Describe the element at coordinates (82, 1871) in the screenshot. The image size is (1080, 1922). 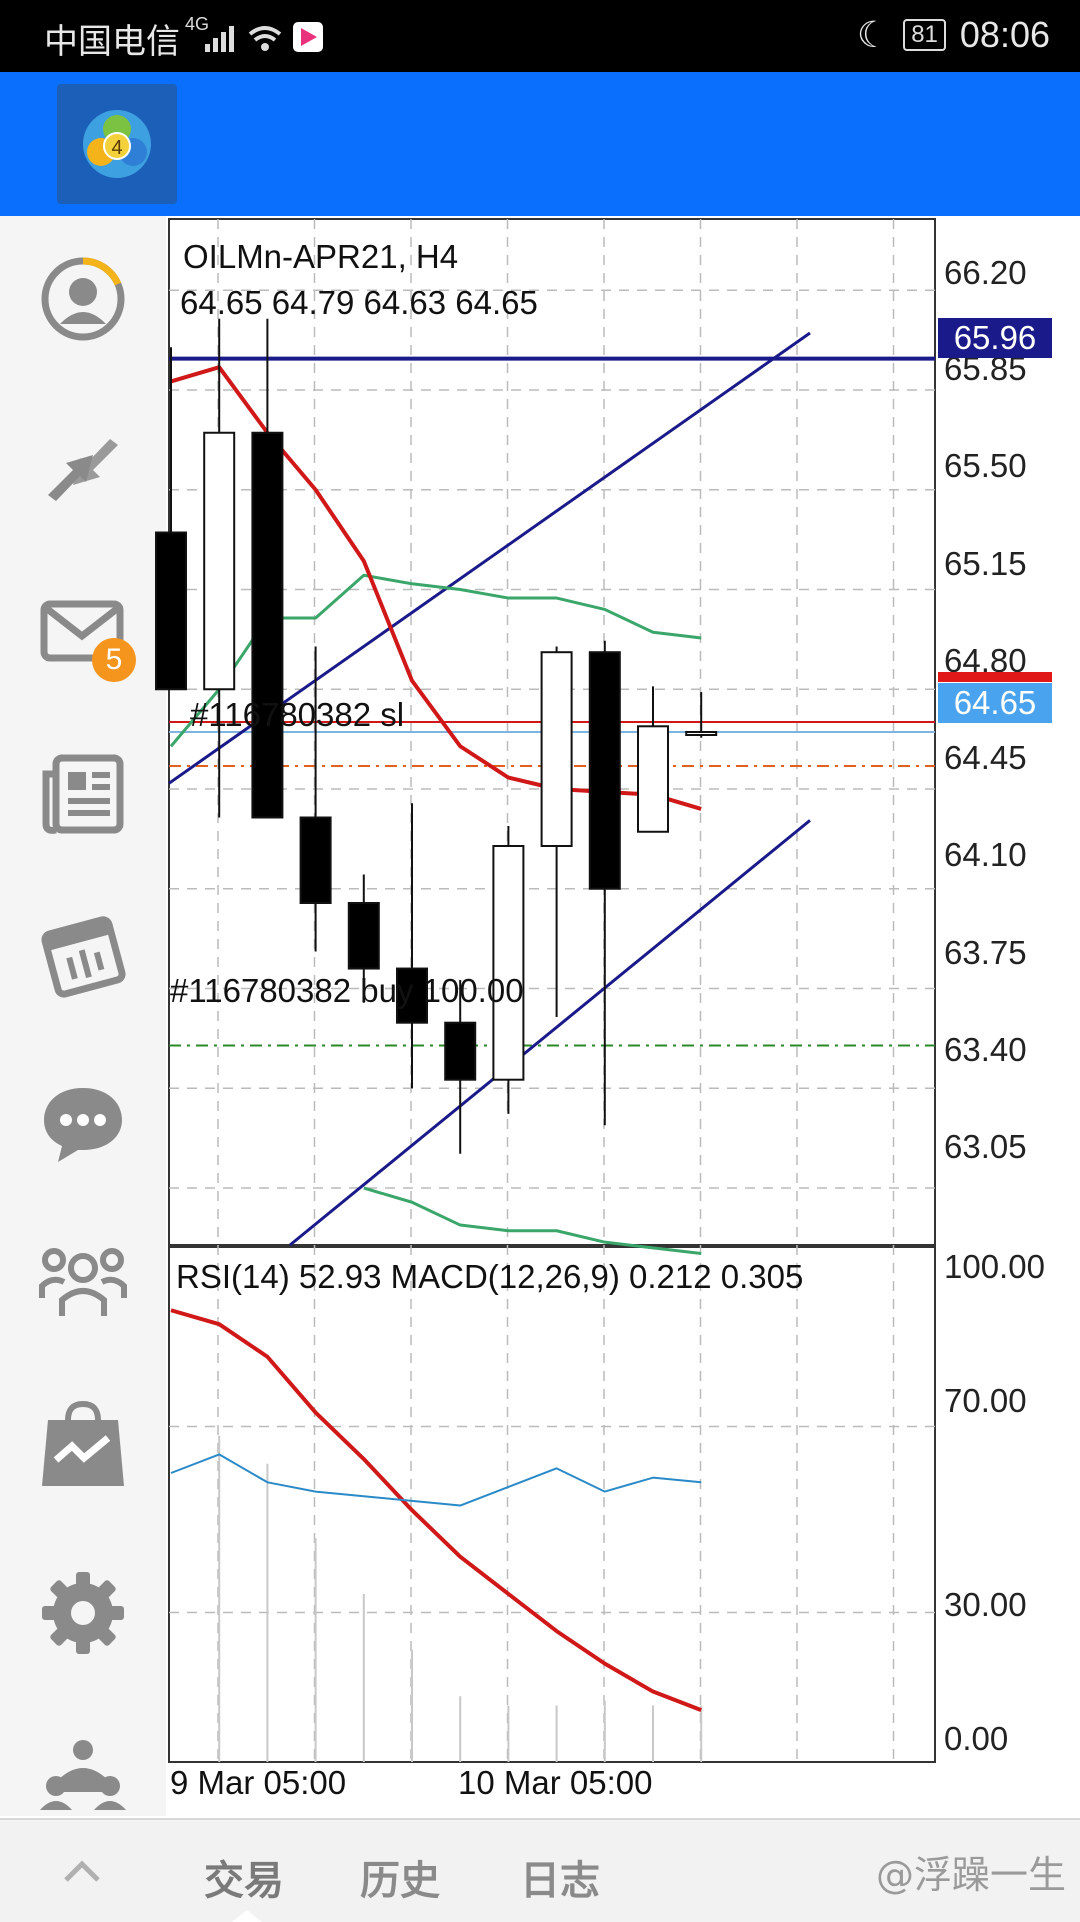
I see `chevron-up-icon` at that location.